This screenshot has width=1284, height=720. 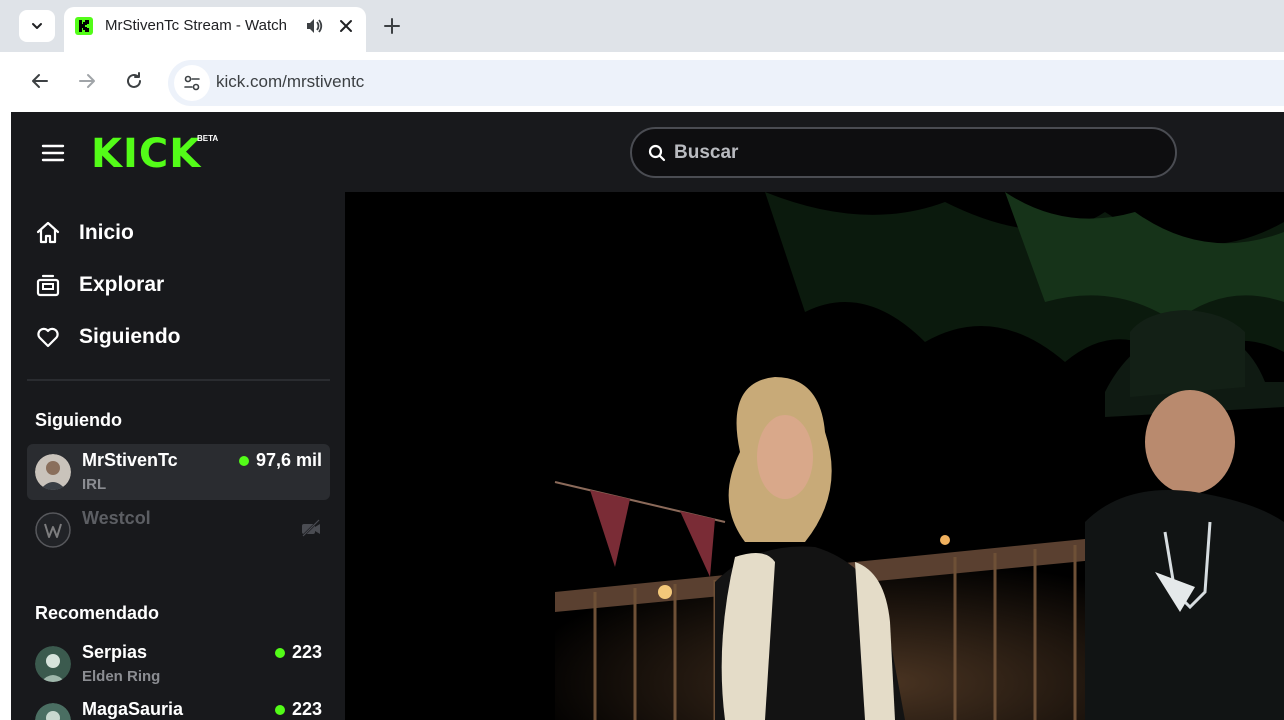 What do you see at coordinates (115, 652) in the screenshot?
I see `channel-name: Serpias` at bounding box center [115, 652].